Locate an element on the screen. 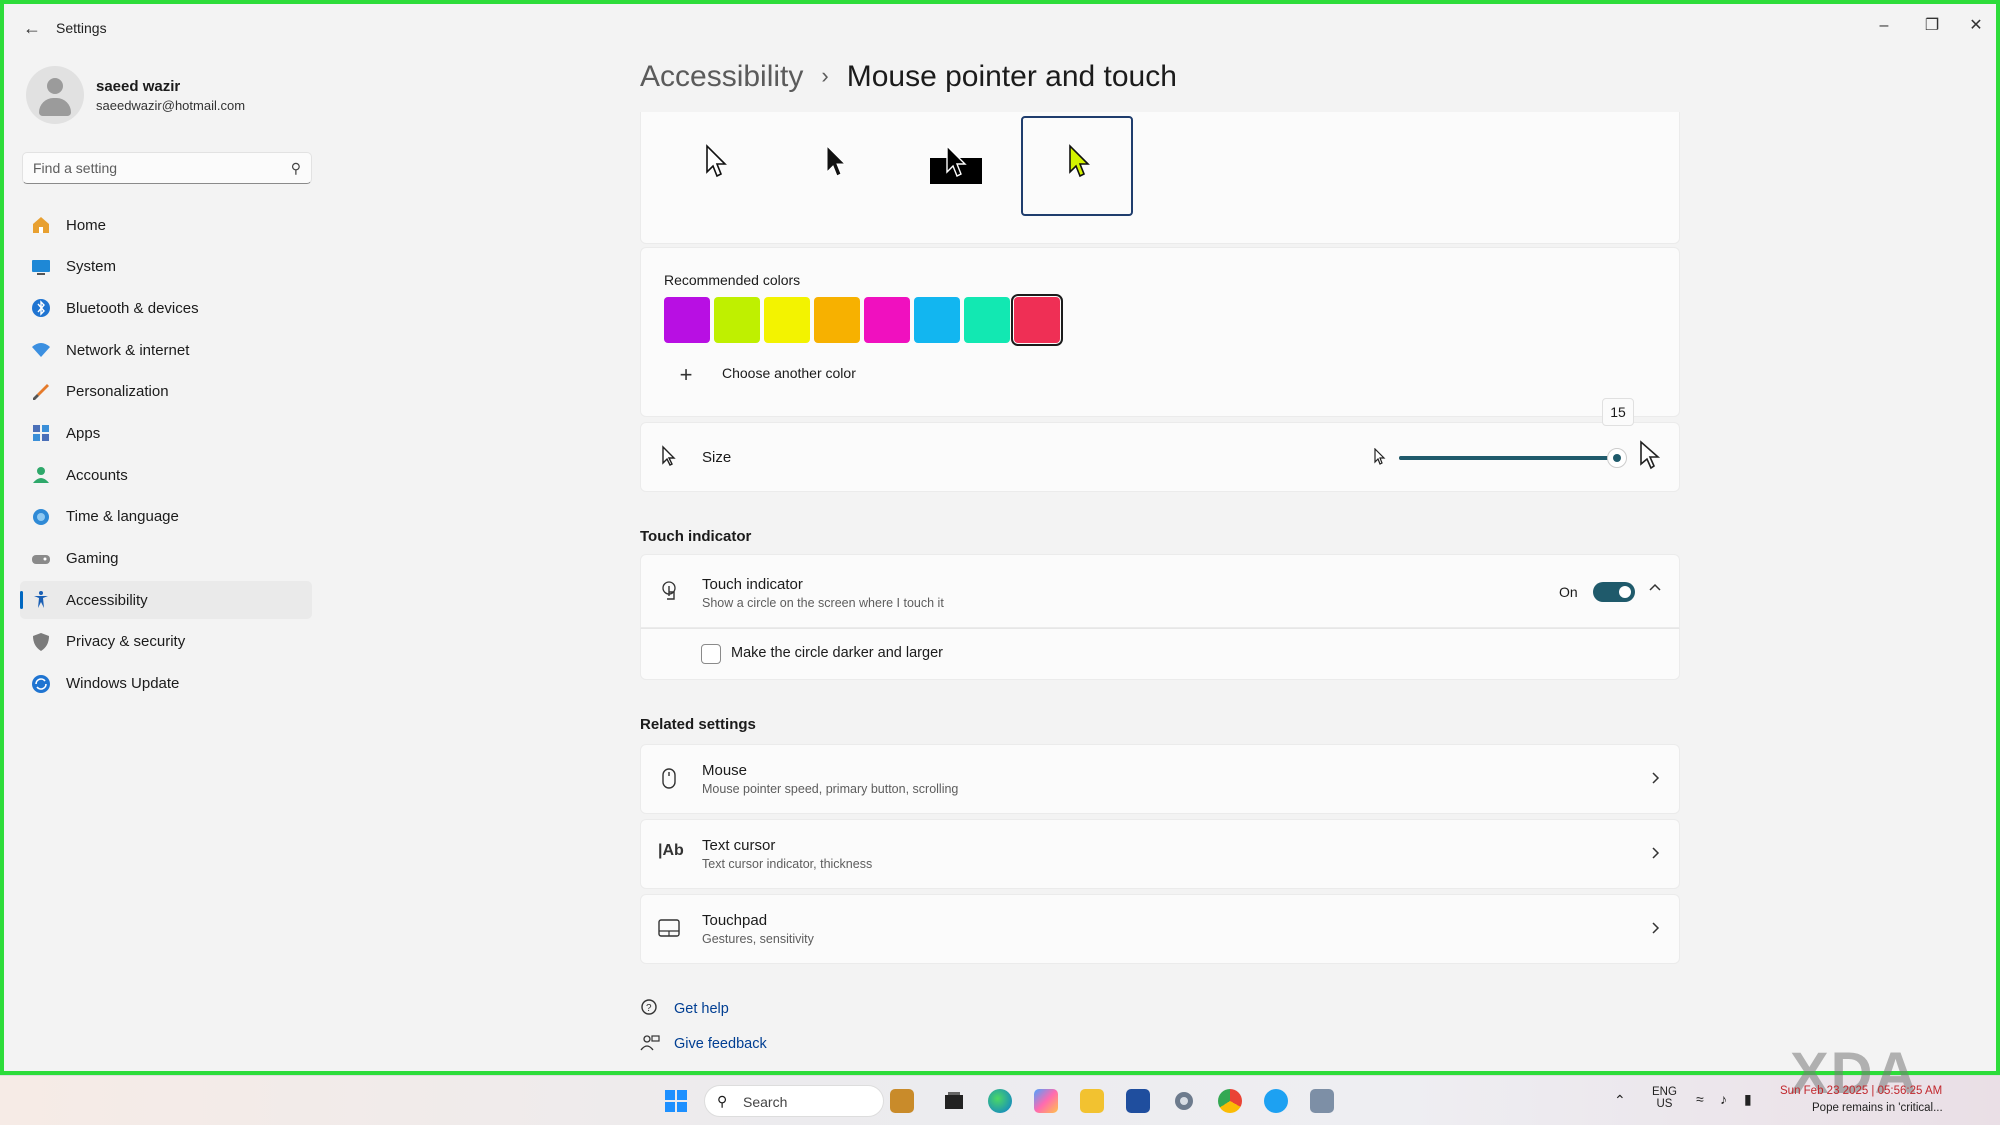 This screenshot has height=1125, width=2000. network-icon is located at coordinates (41, 350).